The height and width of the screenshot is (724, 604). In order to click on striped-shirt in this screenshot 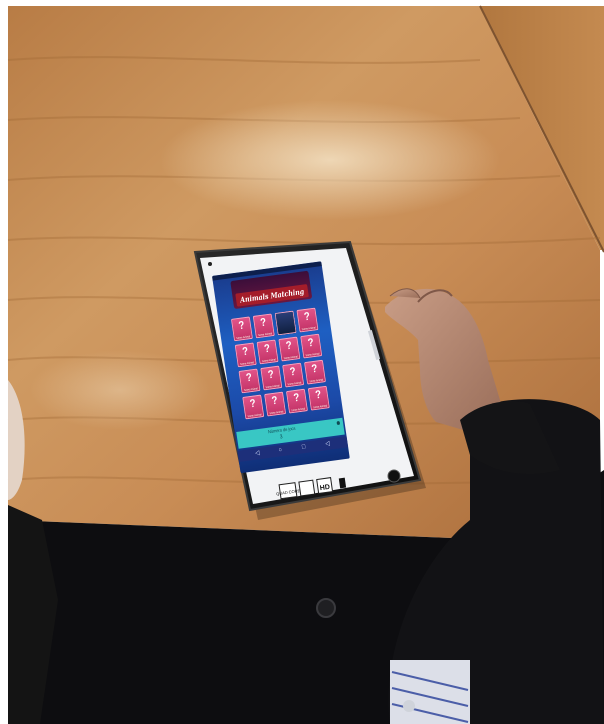, I will do `click(430, 692)`.